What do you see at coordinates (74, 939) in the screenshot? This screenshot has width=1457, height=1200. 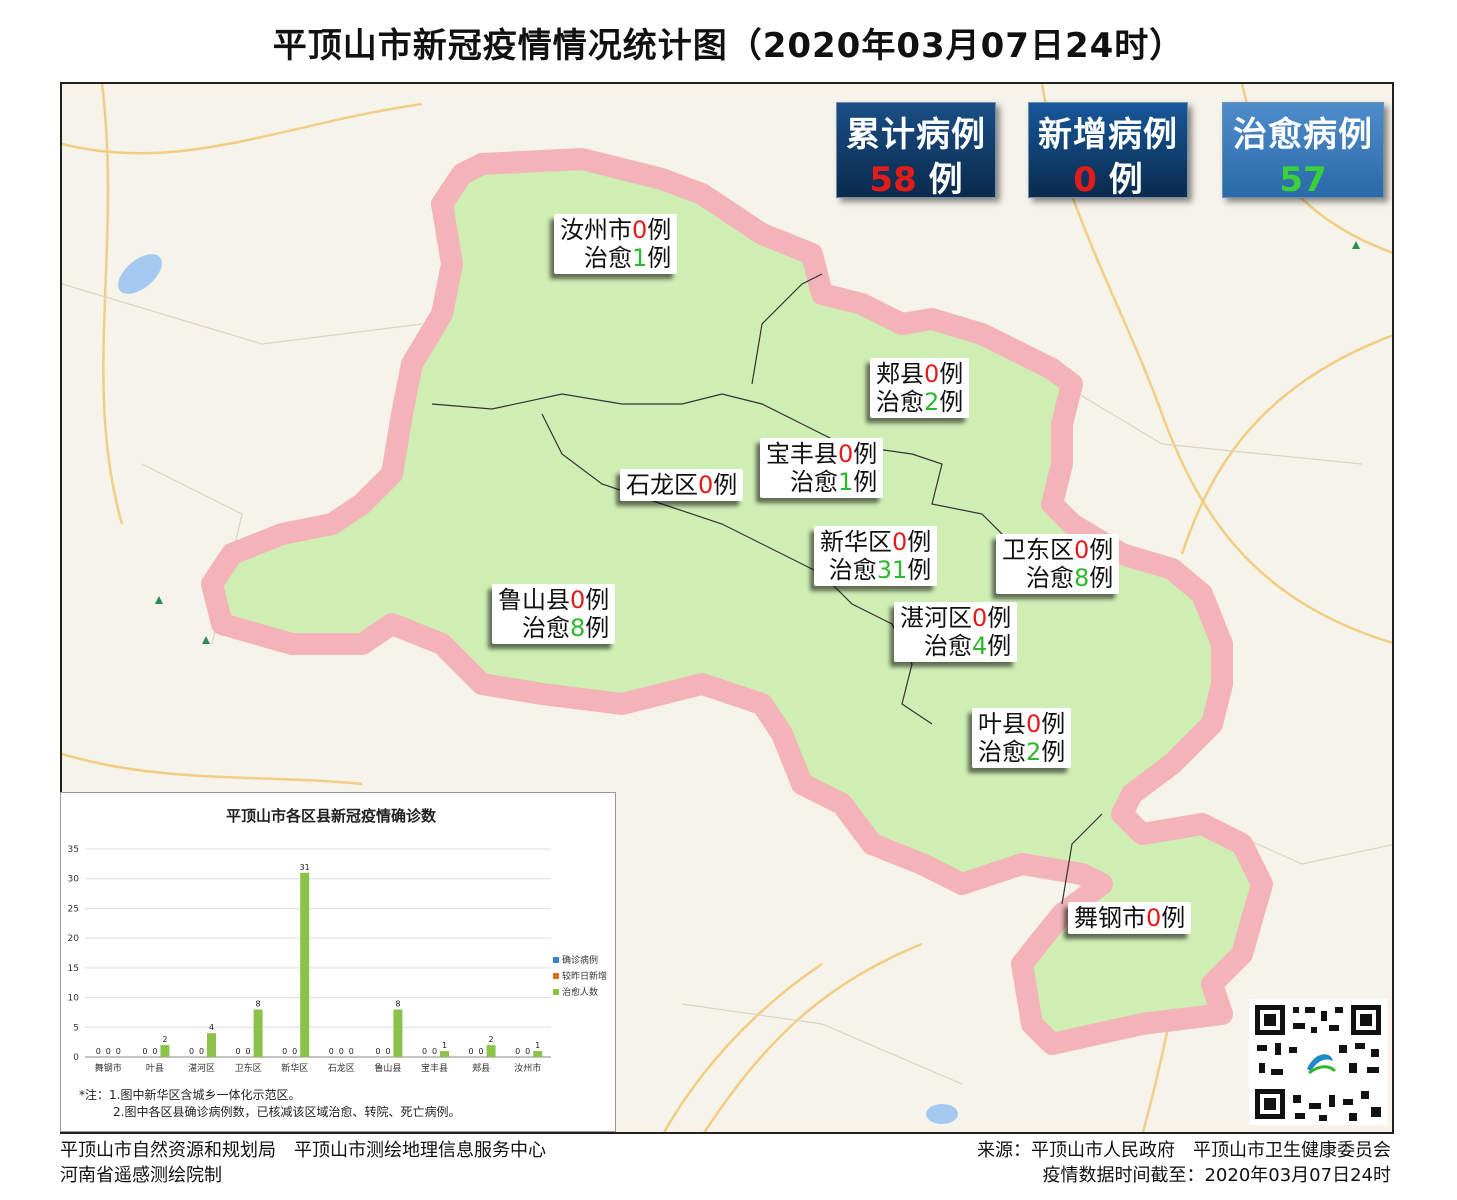 I see `y-tick-label: 20` at bounding box center [74, 939].